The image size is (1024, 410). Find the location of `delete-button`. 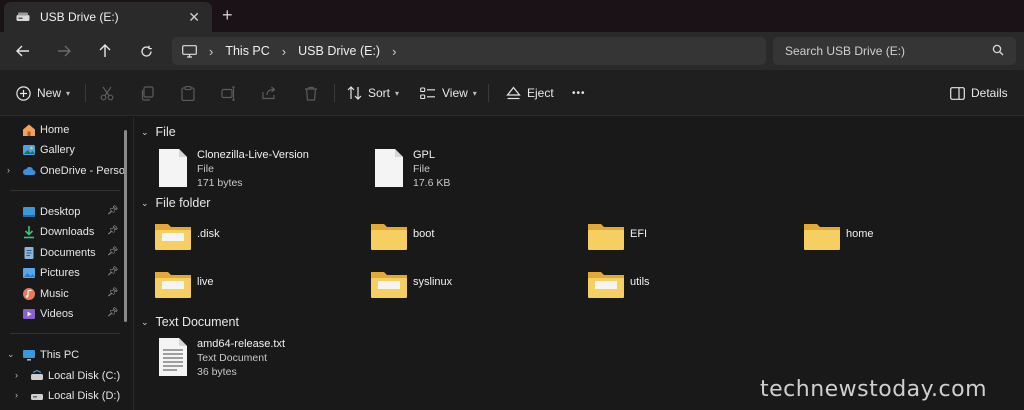

delete-button is located at coordinates (311, 93).